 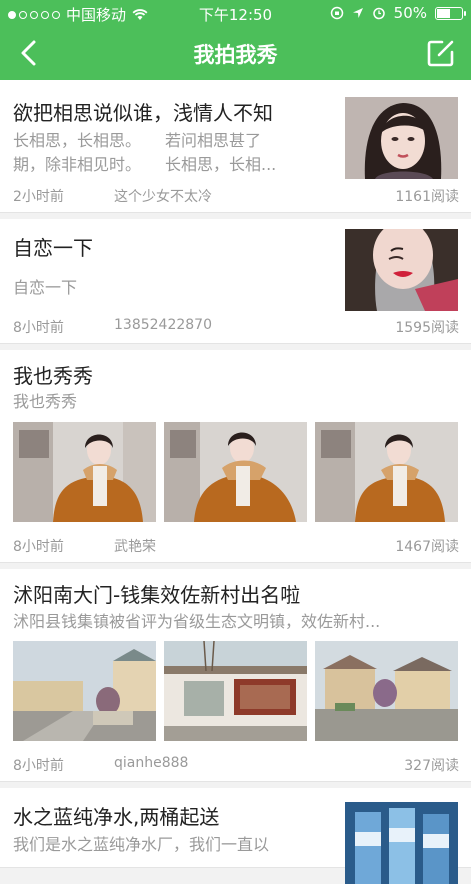 What do you see at coordinates (53, 248) in the screenshot?
I see `post-title: 自恋一下` at bounding box center [53, 248].